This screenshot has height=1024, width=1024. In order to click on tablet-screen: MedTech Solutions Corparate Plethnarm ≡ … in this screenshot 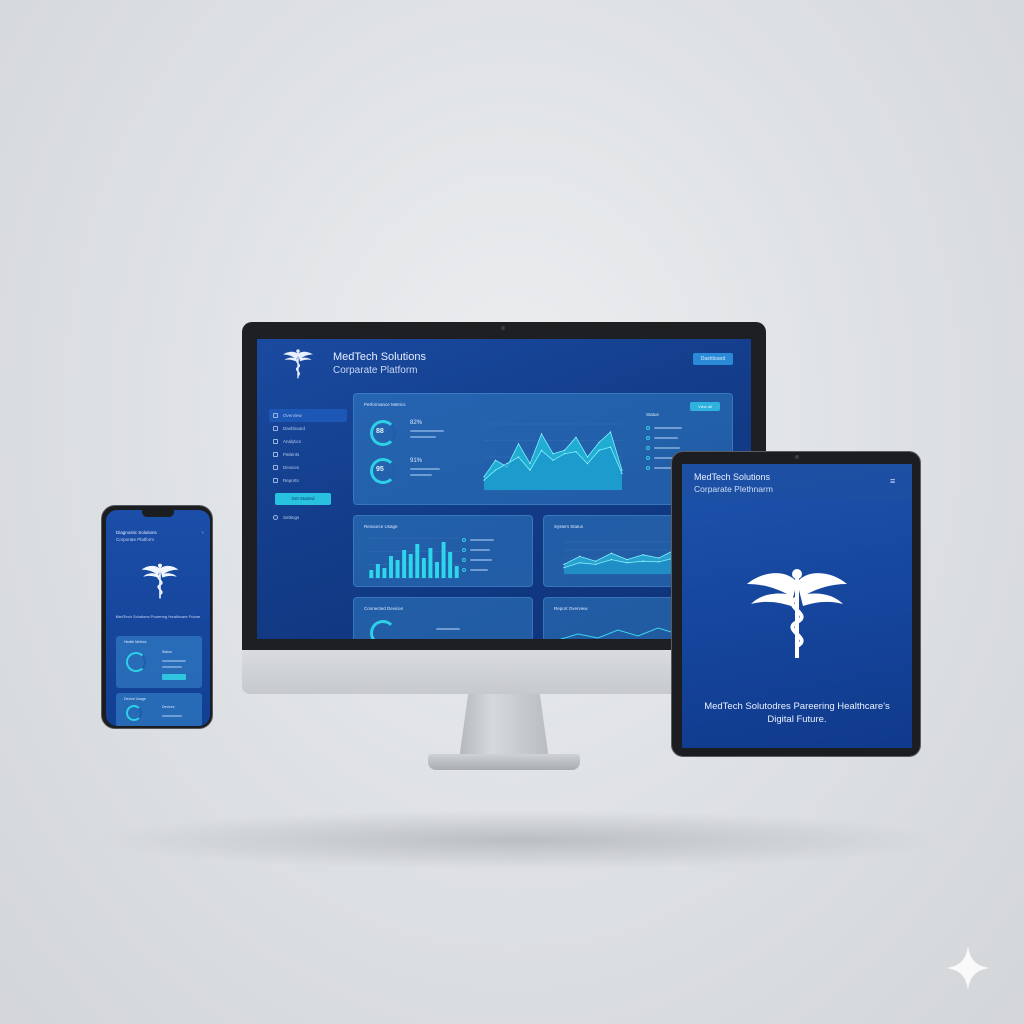, I will do `click(797, 606)`.